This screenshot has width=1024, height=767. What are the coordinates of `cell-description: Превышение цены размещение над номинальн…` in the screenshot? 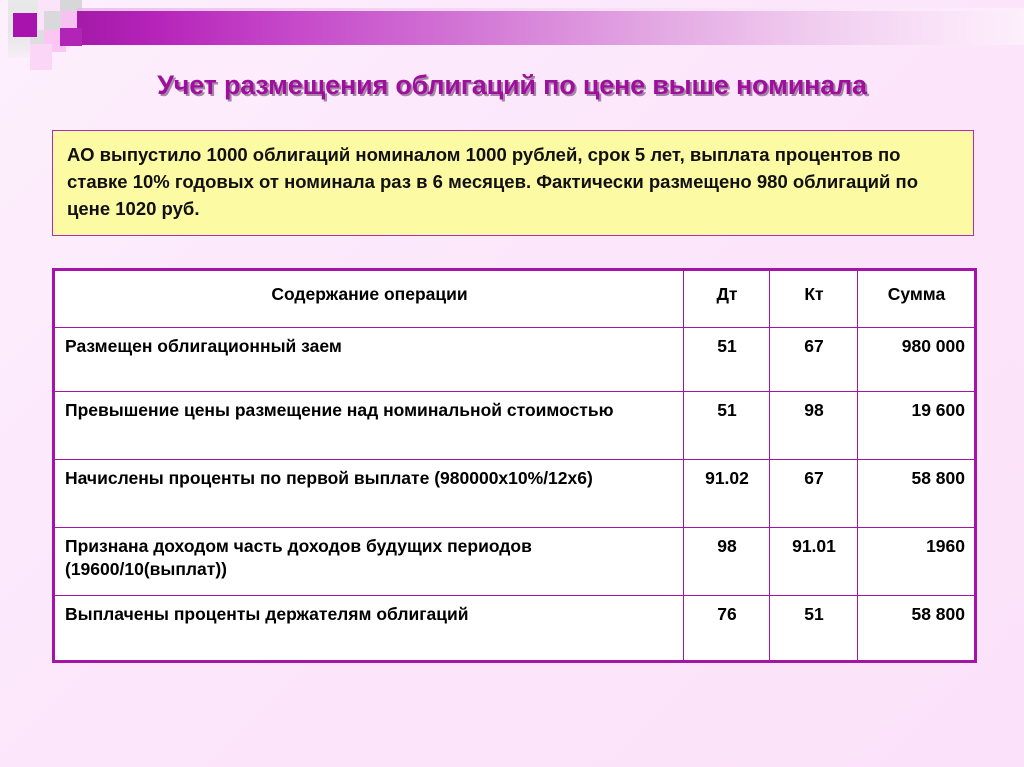 It's located at (368, 425).